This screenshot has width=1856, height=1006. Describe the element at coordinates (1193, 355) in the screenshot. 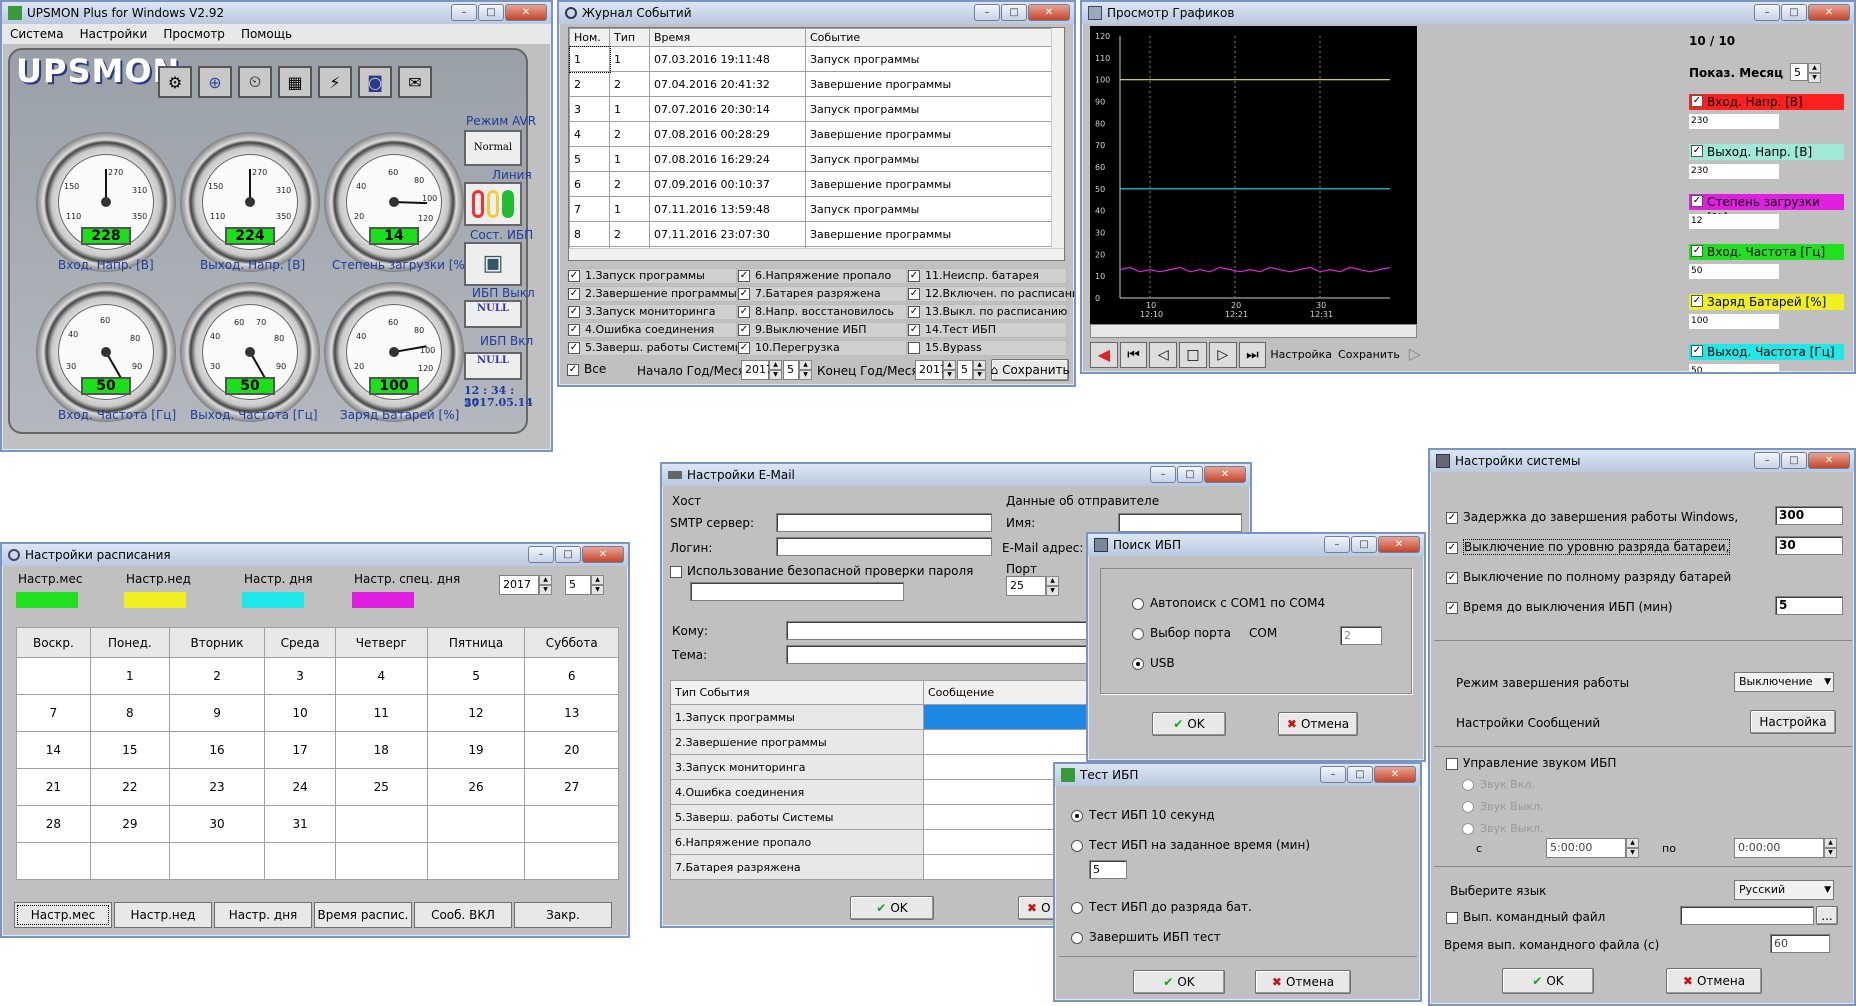

I see `stop-icon: □` at that location.